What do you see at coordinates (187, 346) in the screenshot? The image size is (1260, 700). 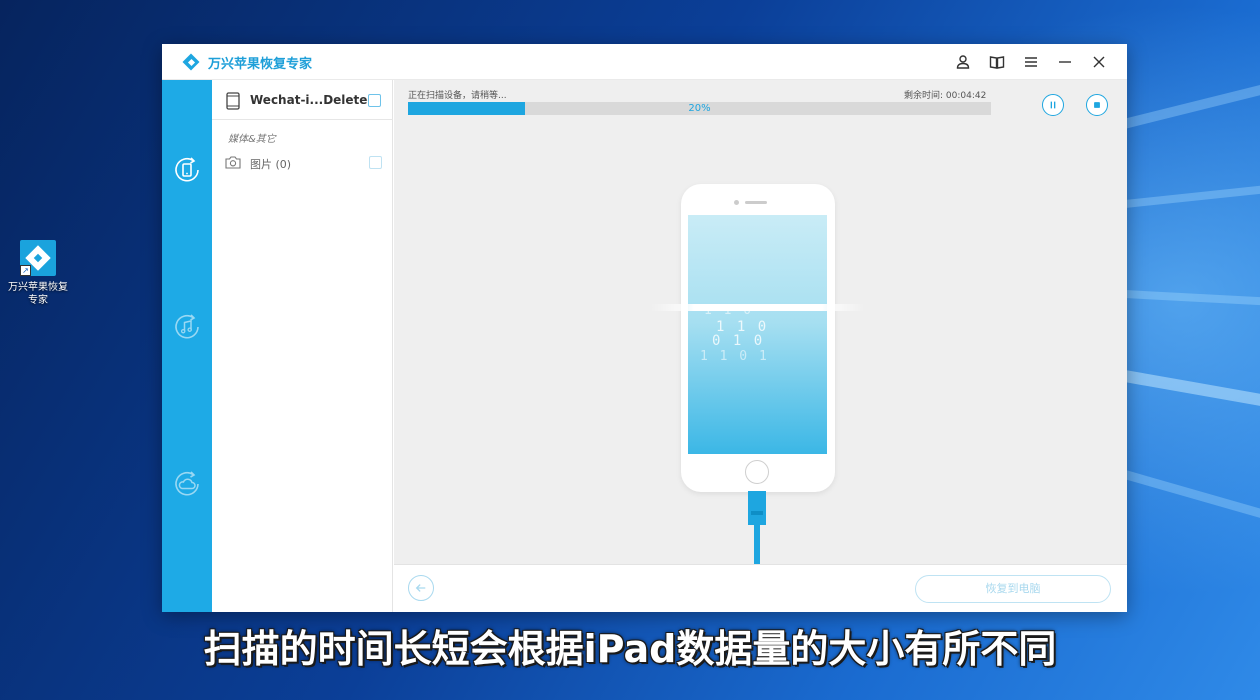 I see `mode-rail` at bounding box center [187, 346].